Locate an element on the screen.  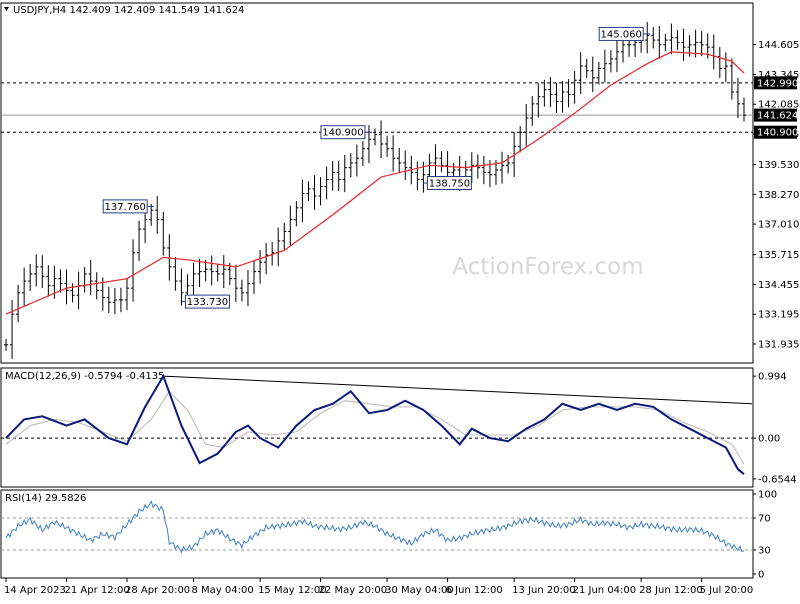
rsi-y-tick-label: 0 is located at coordinates (761, 575).